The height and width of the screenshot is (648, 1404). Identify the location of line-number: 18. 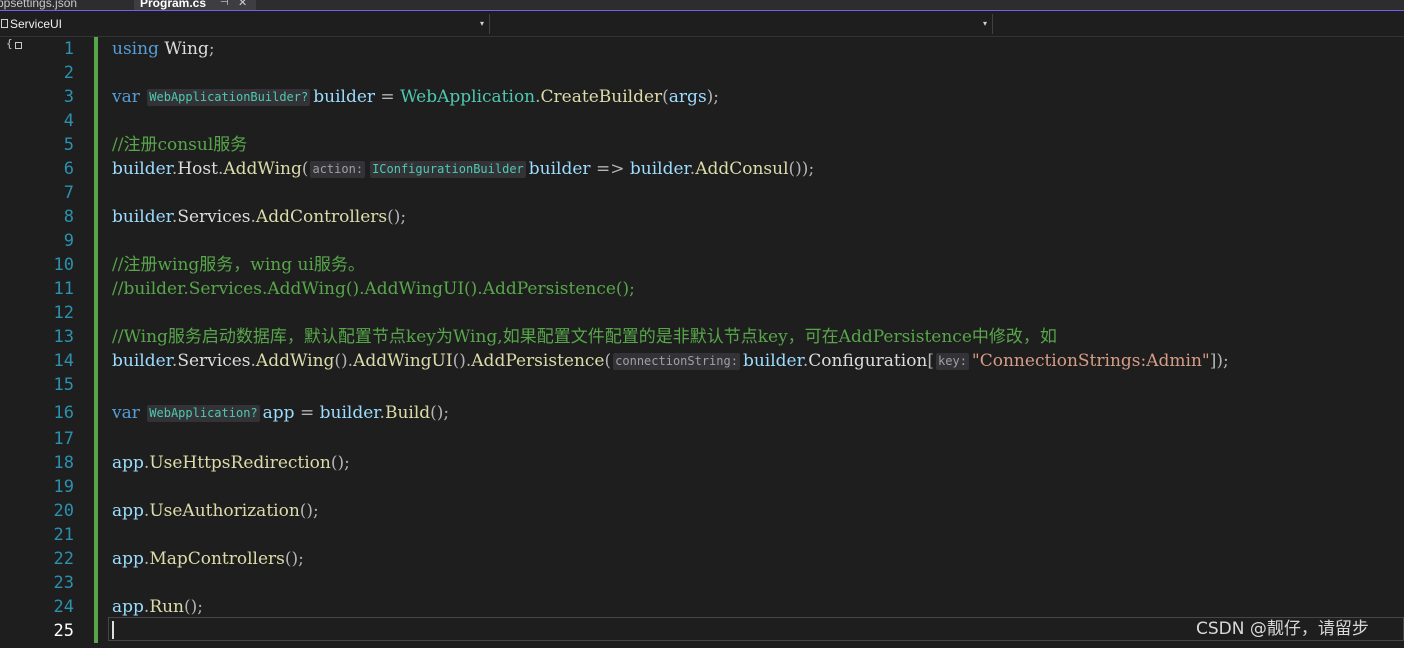
(63, 463).